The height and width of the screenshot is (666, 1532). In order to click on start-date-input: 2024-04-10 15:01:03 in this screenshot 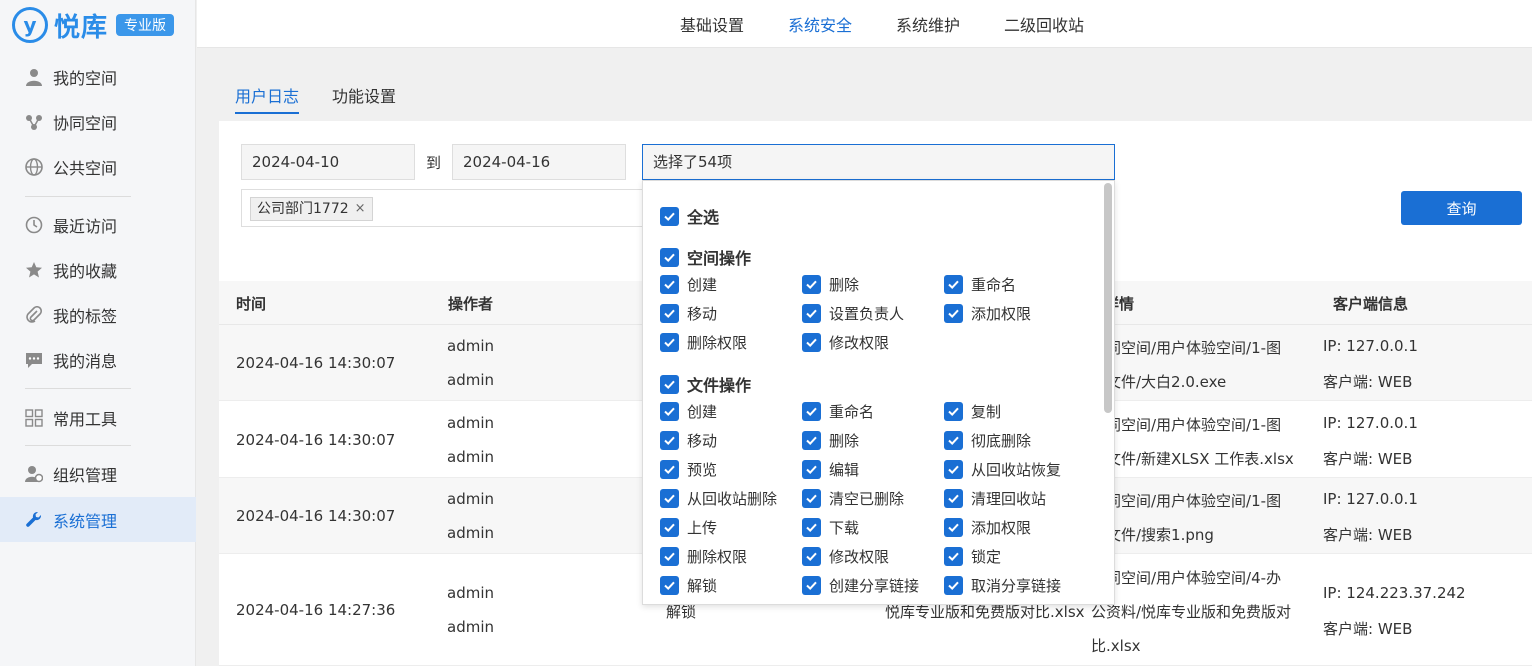, I will do `click(328, 174)`.